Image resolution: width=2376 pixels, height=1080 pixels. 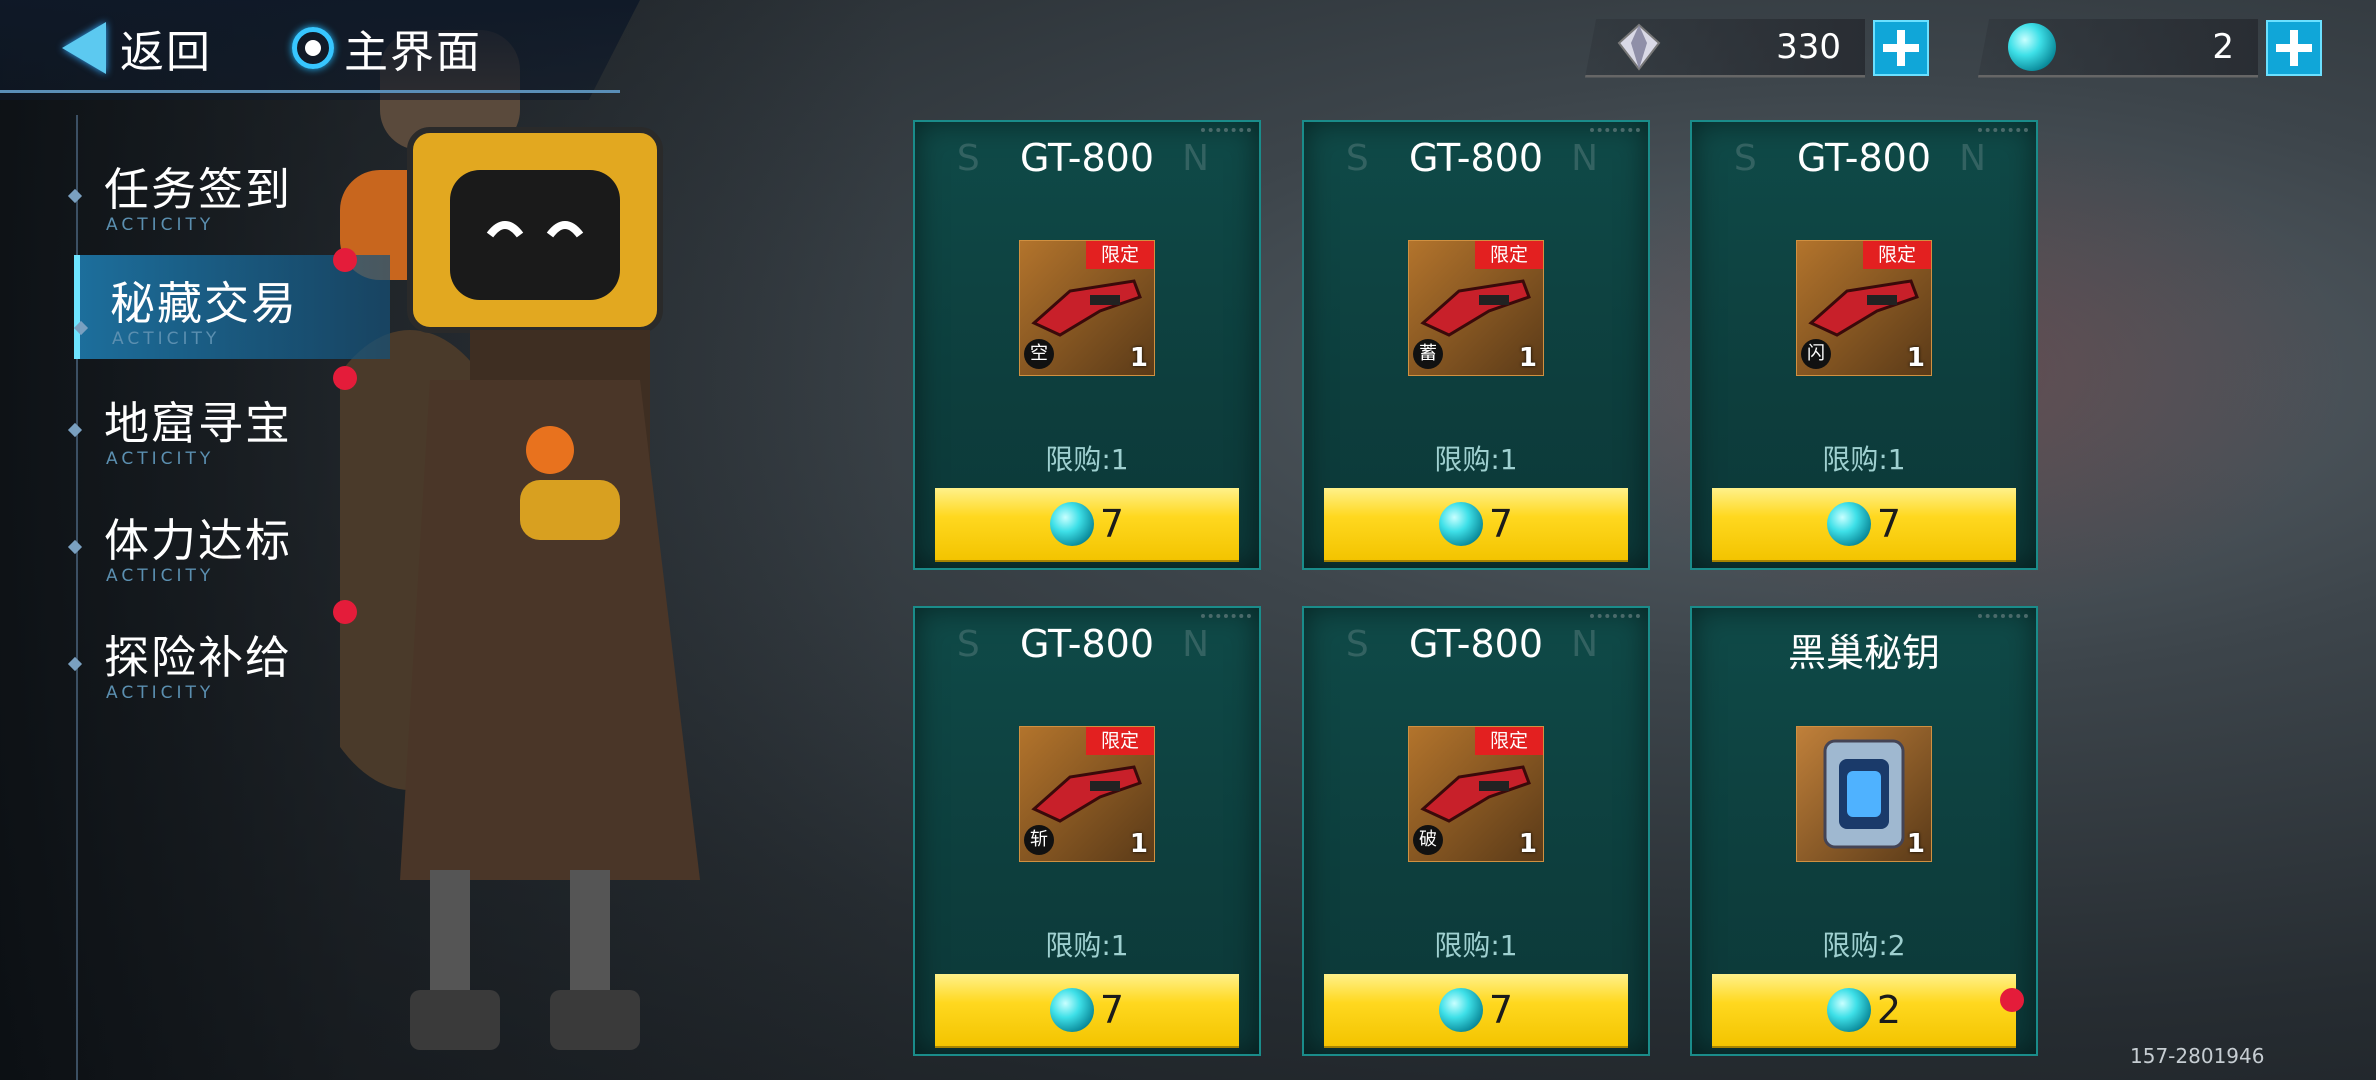 What do you see at coordinates (1864, 945) in the screenshot?
I see `purchase-limit: 限购:2` at bounding box center [1864, 945].